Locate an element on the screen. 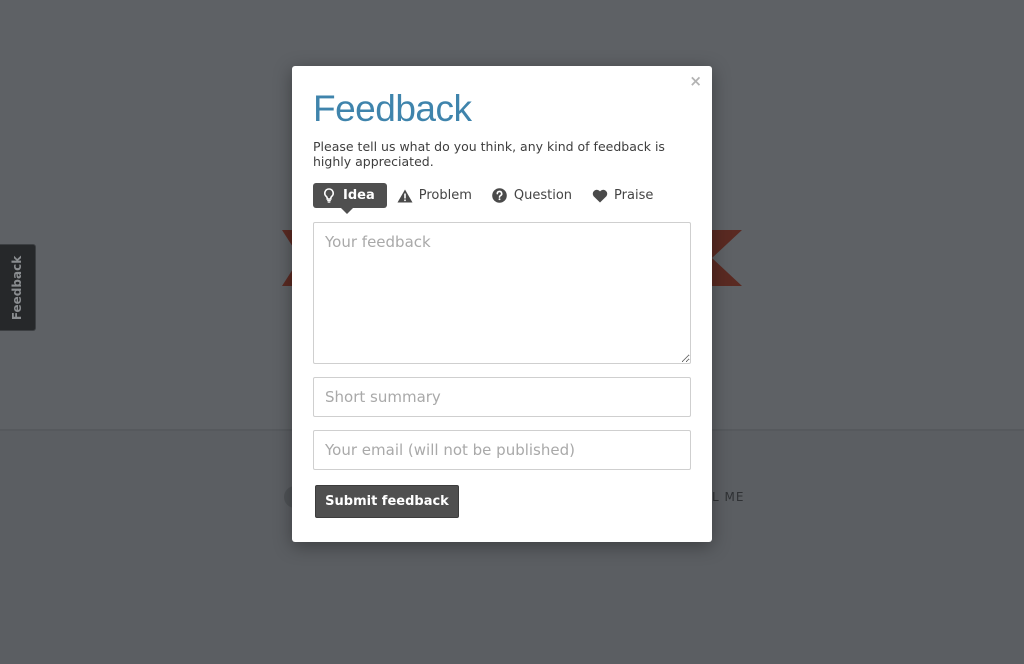 The height and width of the screenshot is (664, 1024). feedback-side-tab: Feedback is located at coordinates (18, 287).